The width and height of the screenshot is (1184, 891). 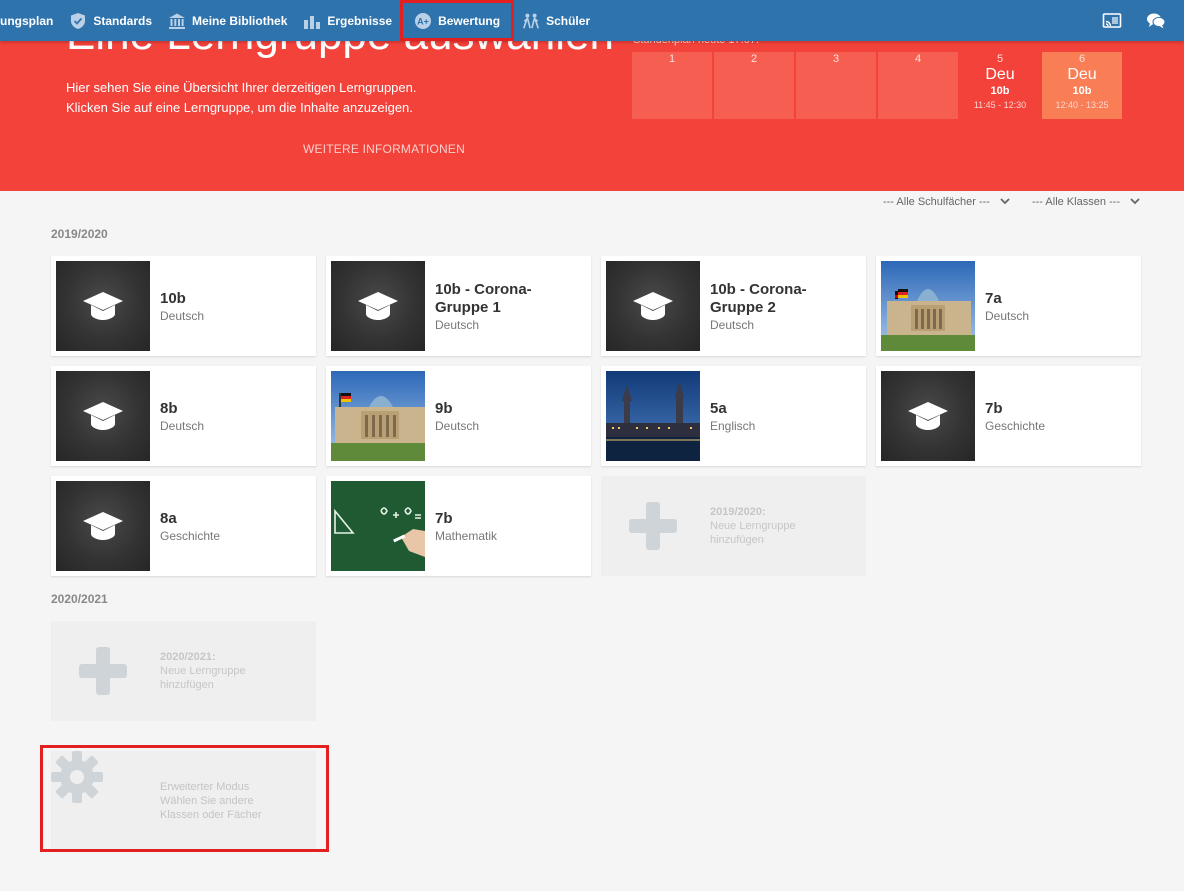 I want to click on schedule-slot-6: 6 Deu 10b 12:40 - 13:25, so click(x=1082, y=85).